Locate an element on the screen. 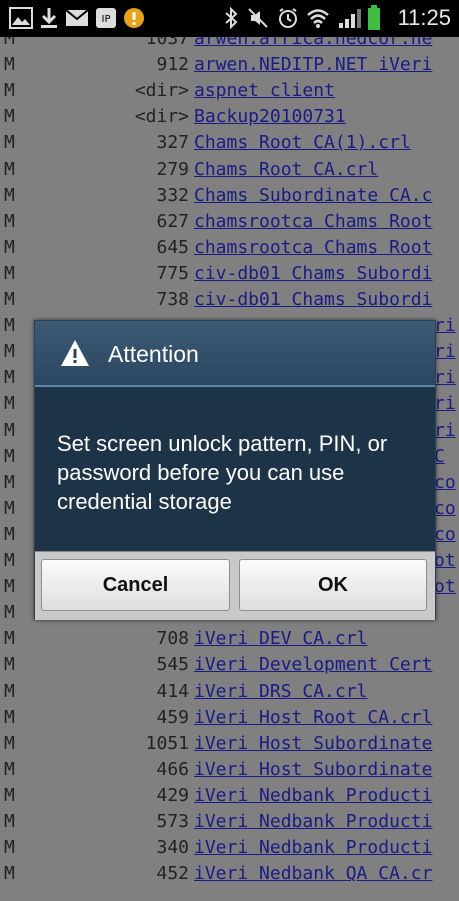 The height and width of the screenshot is (901, 459). file-link: iVeri Host Root CA.crl is located at coordinates (313, 718).